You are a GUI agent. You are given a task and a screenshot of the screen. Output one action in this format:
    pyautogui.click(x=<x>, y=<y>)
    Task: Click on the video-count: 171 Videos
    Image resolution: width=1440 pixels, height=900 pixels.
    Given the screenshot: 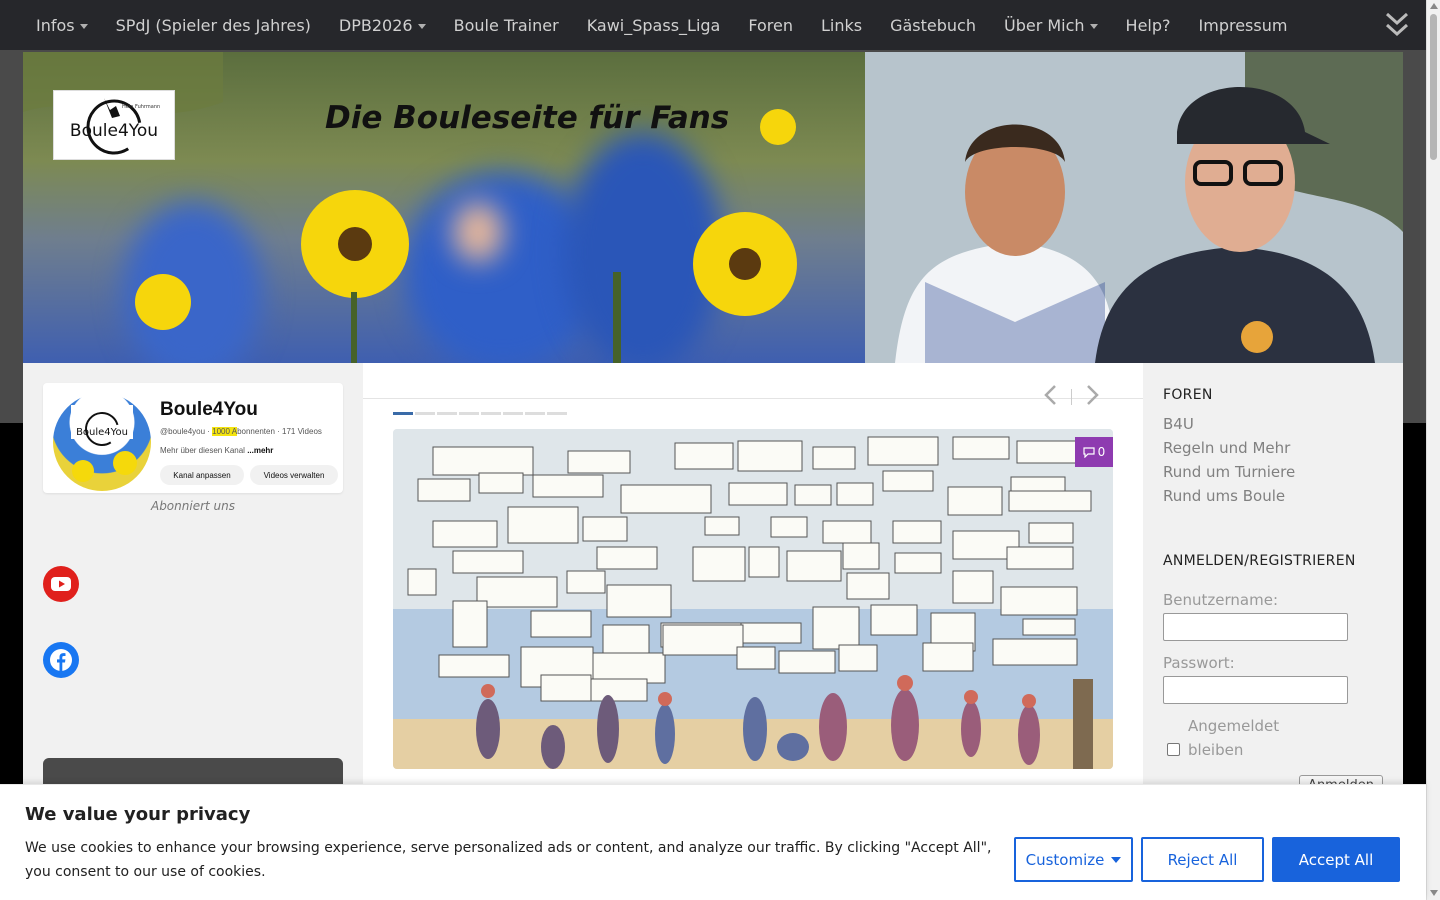 What is the action you would take?
    pyautogui.click(x=302, y=431)
    